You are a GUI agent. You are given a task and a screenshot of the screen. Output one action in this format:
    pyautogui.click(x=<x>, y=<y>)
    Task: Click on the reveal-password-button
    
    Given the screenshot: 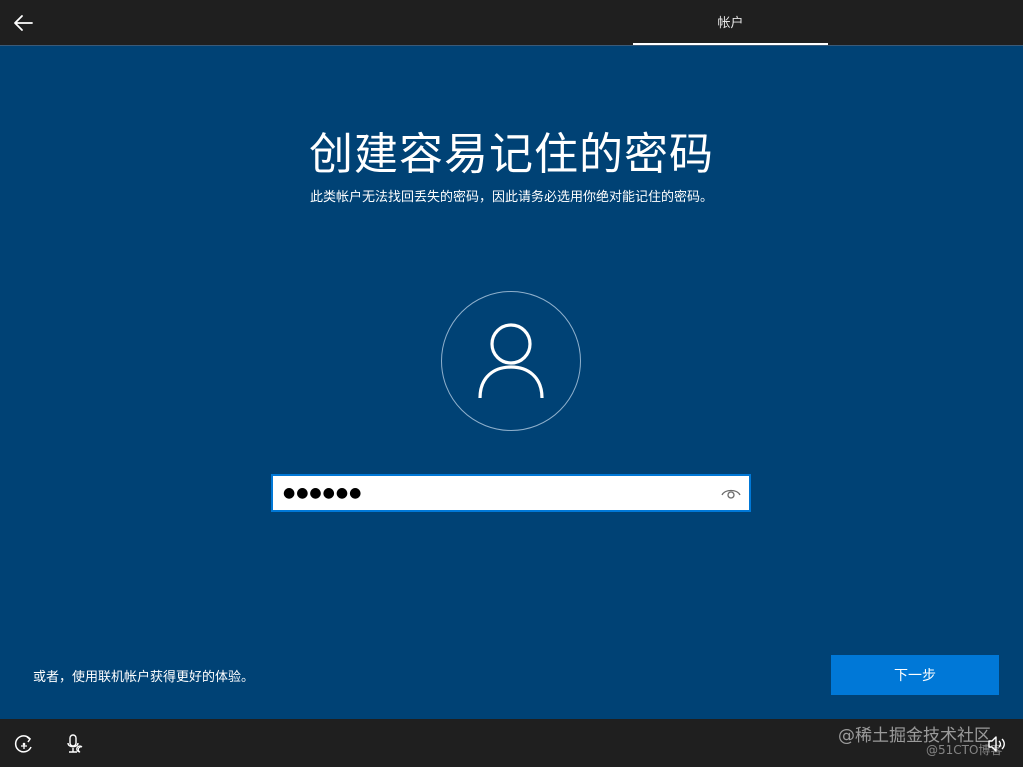 What is the action you would take?
    pyautogui.click(x=731, y=493)
    